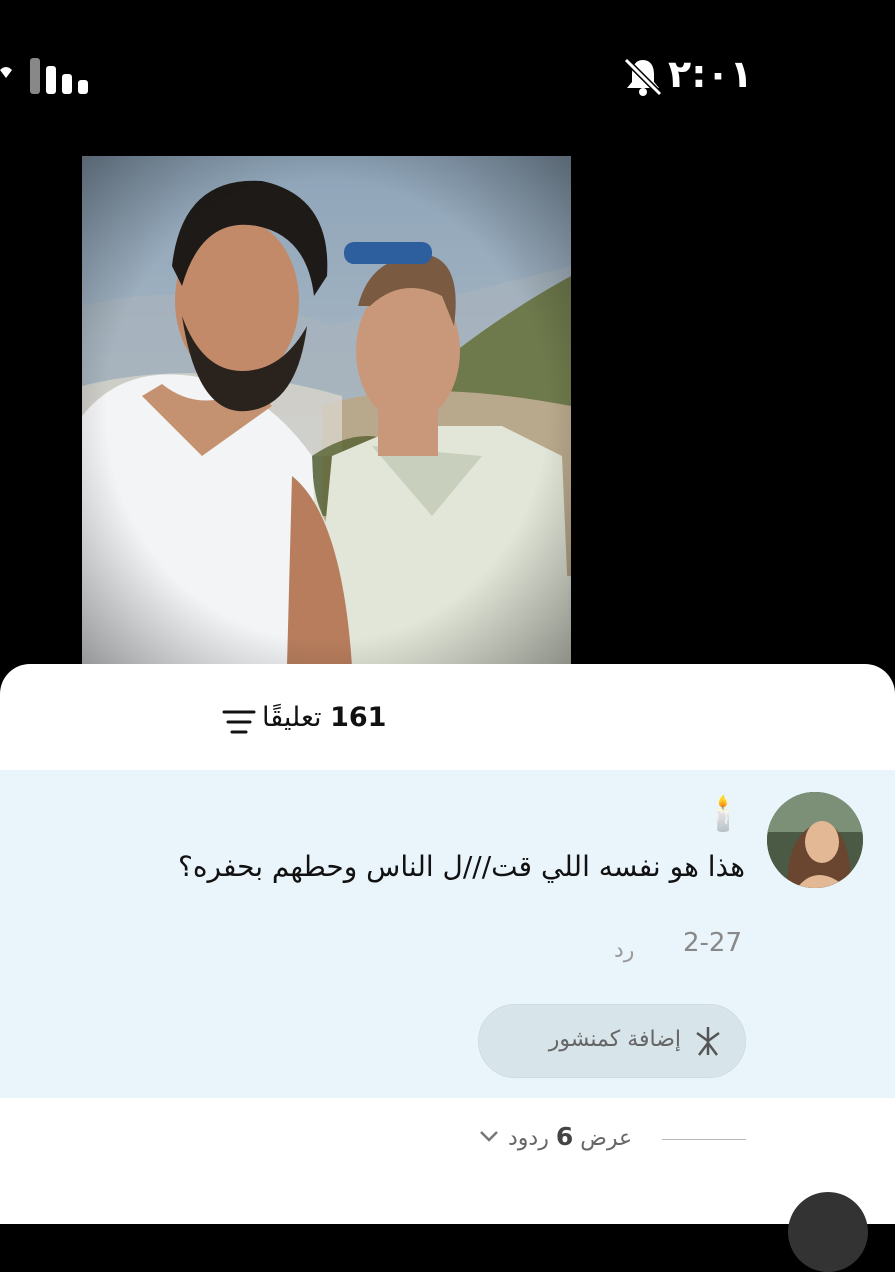 The image size is (895, 1272). I want to click on signal-icon, so click(44, 76).